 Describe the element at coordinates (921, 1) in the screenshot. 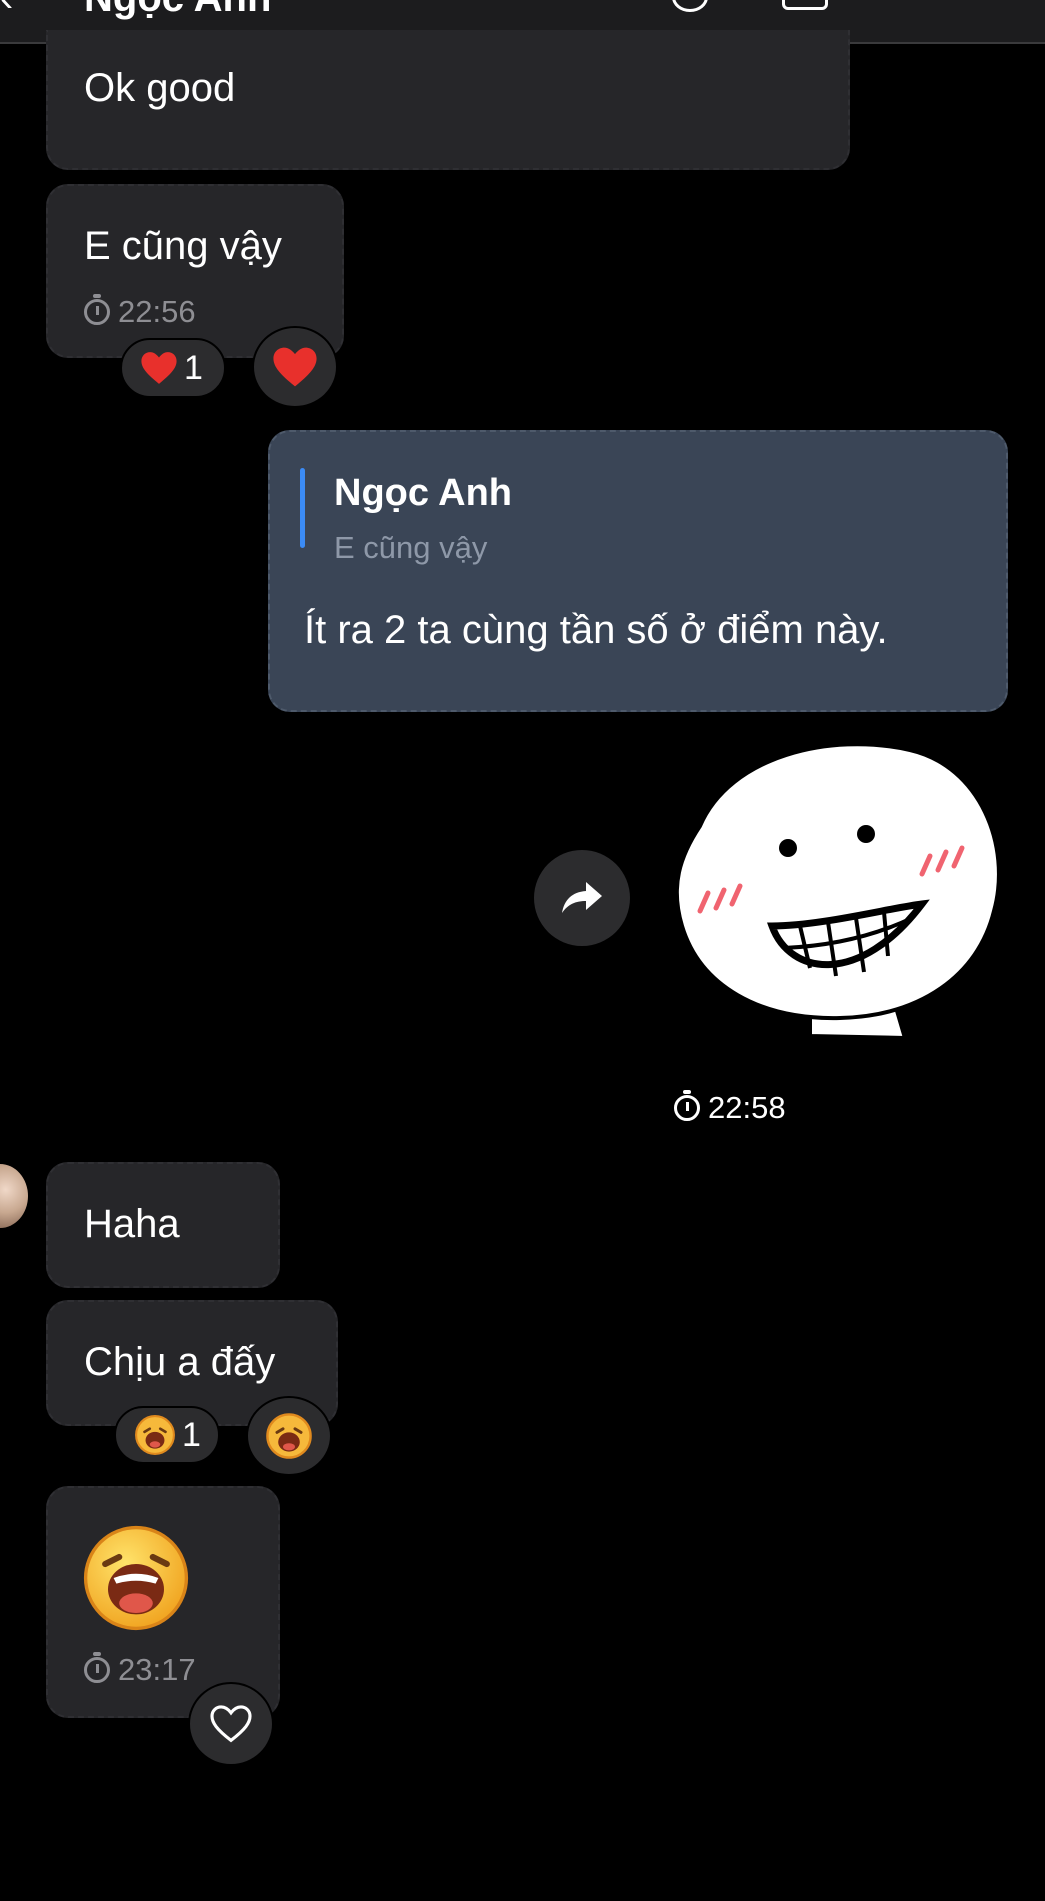

I see `more-icon` at that location.